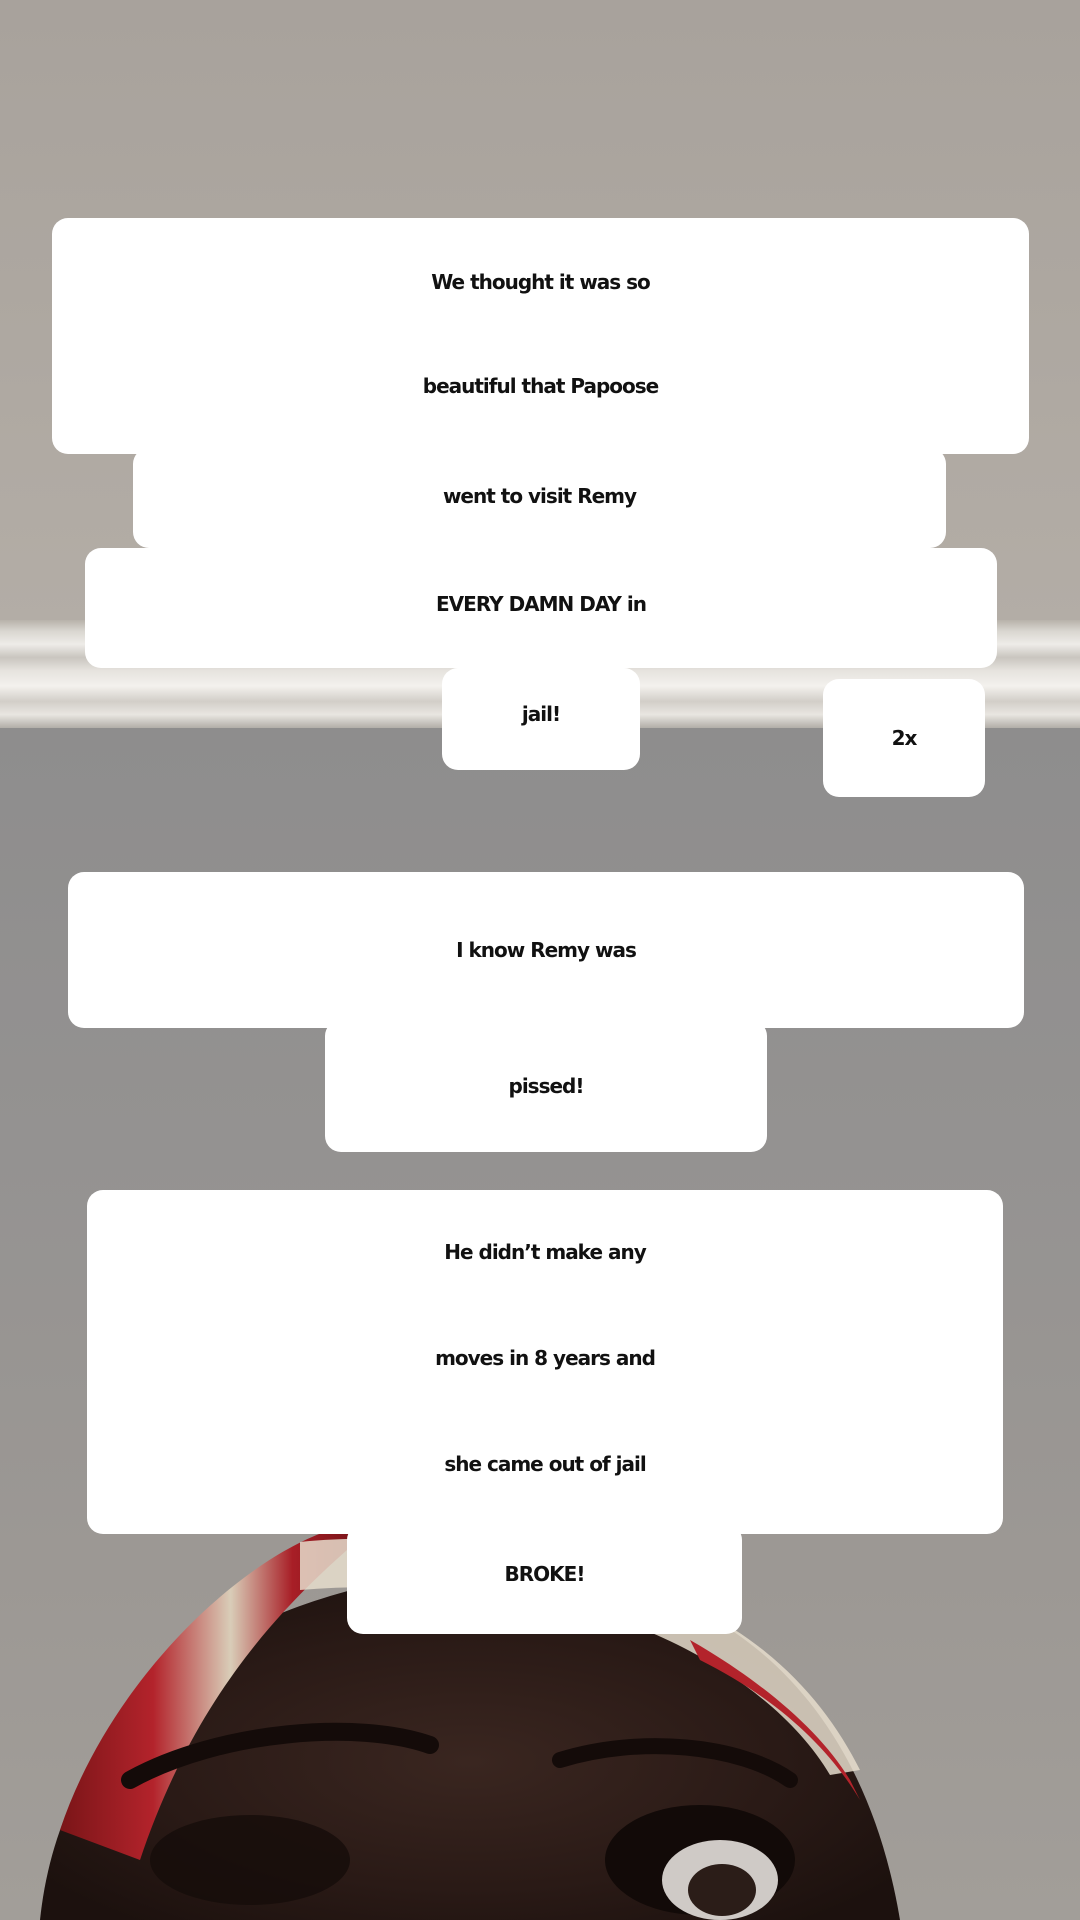 This screenshot has height=1920, width=1080. What do you see at coordinates (541, 604) in the screenshot?
I see `caption-first-line-4: EVERY DAMN DAY in` at bounding box center [541, 604].